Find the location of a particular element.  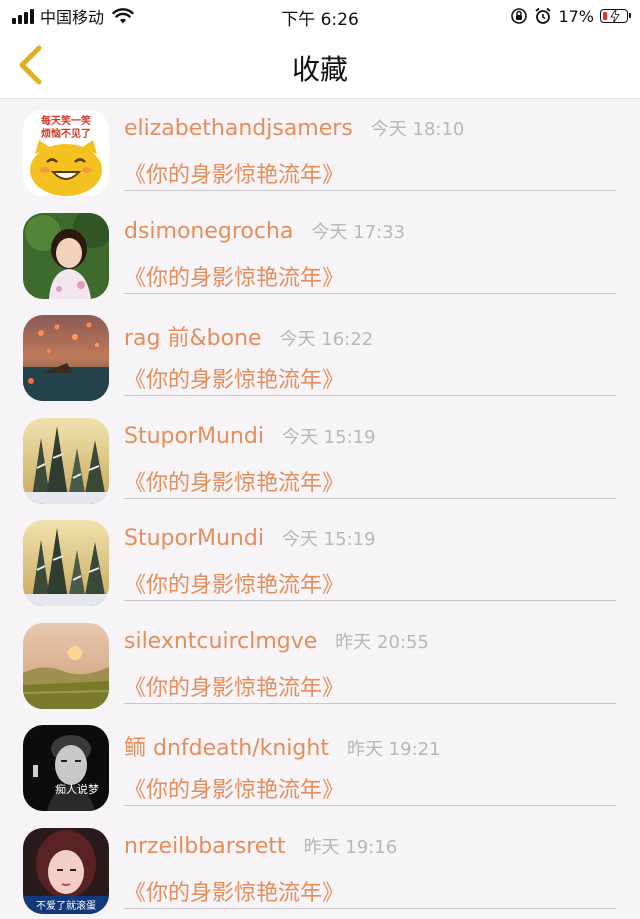

charging-bolt-icon is located at coordinates (615, 16).